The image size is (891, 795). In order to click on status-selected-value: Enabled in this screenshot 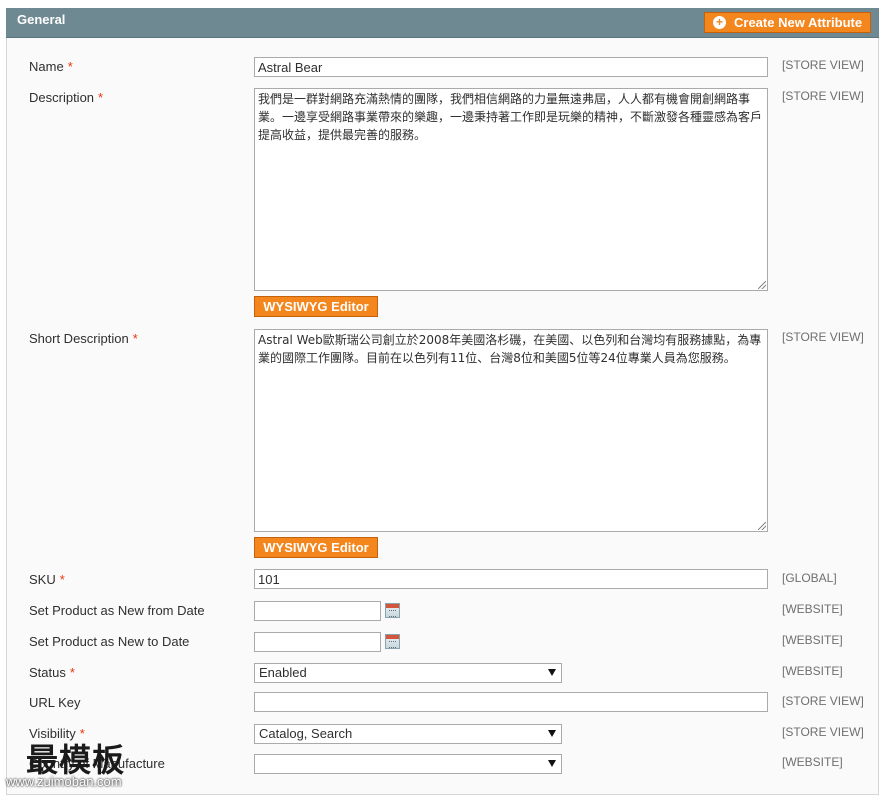, I will do `click(283, 672)`.